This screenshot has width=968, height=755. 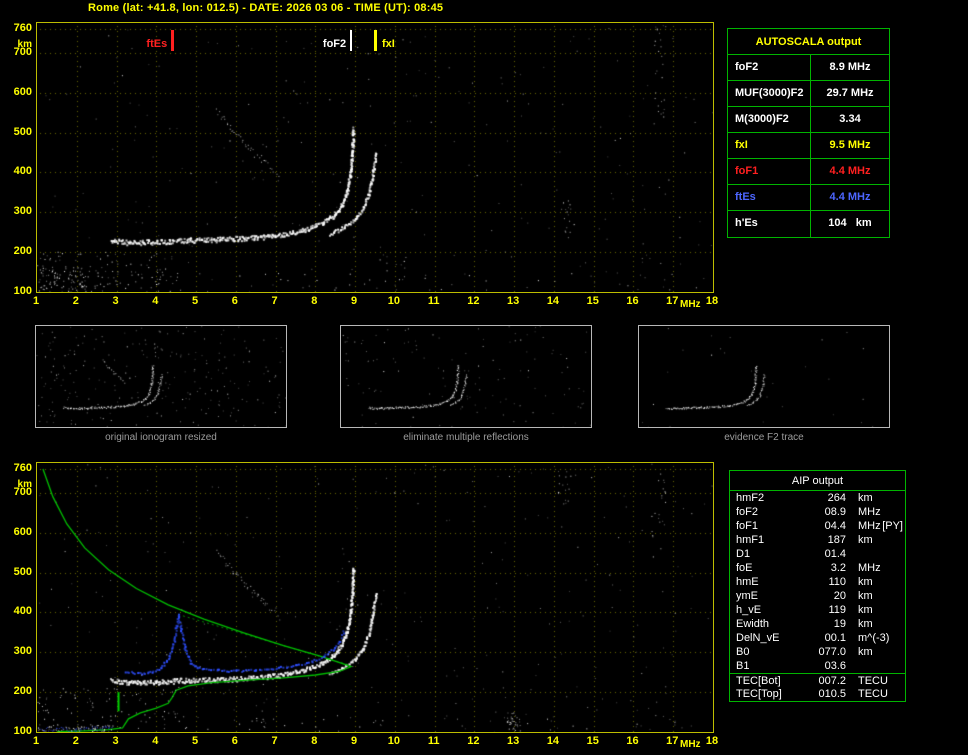 What do you see at coordinates (690, 744) in the screenshot?
I see `bottom-x-axis-unit: MHz` at bounding box center [690, 744].